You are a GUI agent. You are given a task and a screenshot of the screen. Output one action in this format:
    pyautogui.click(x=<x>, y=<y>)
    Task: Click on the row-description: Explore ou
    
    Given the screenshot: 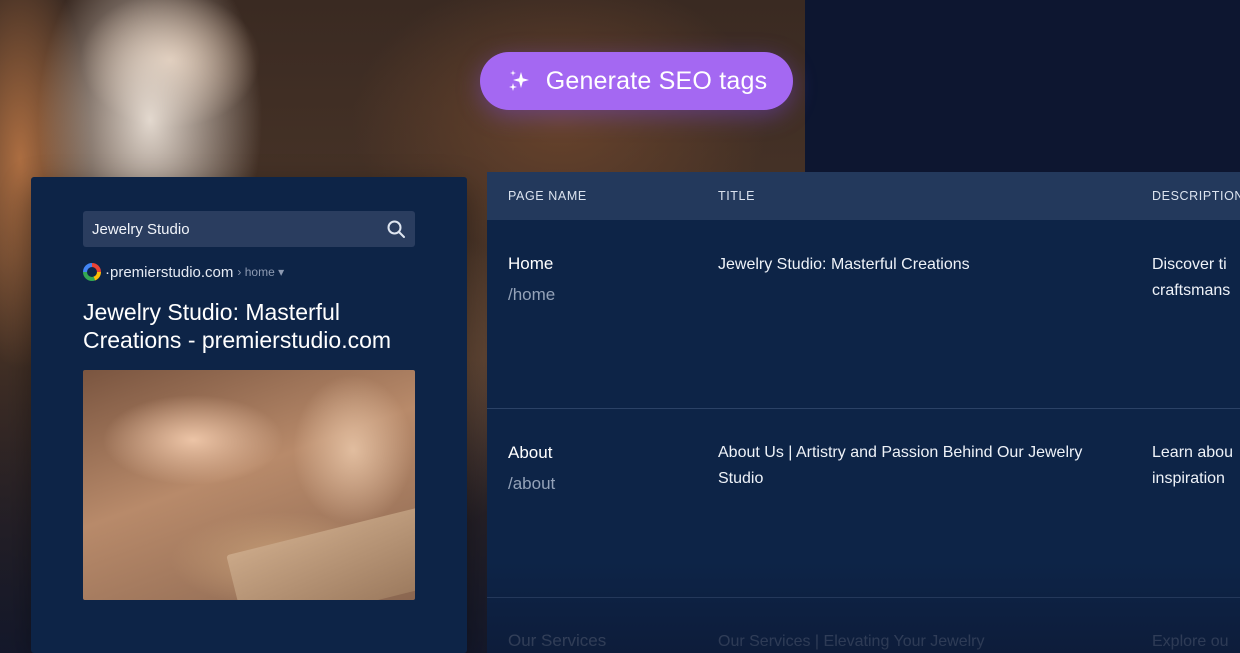 What is the action you would take?
    pyautogui.click(x=1190, y=641)
    